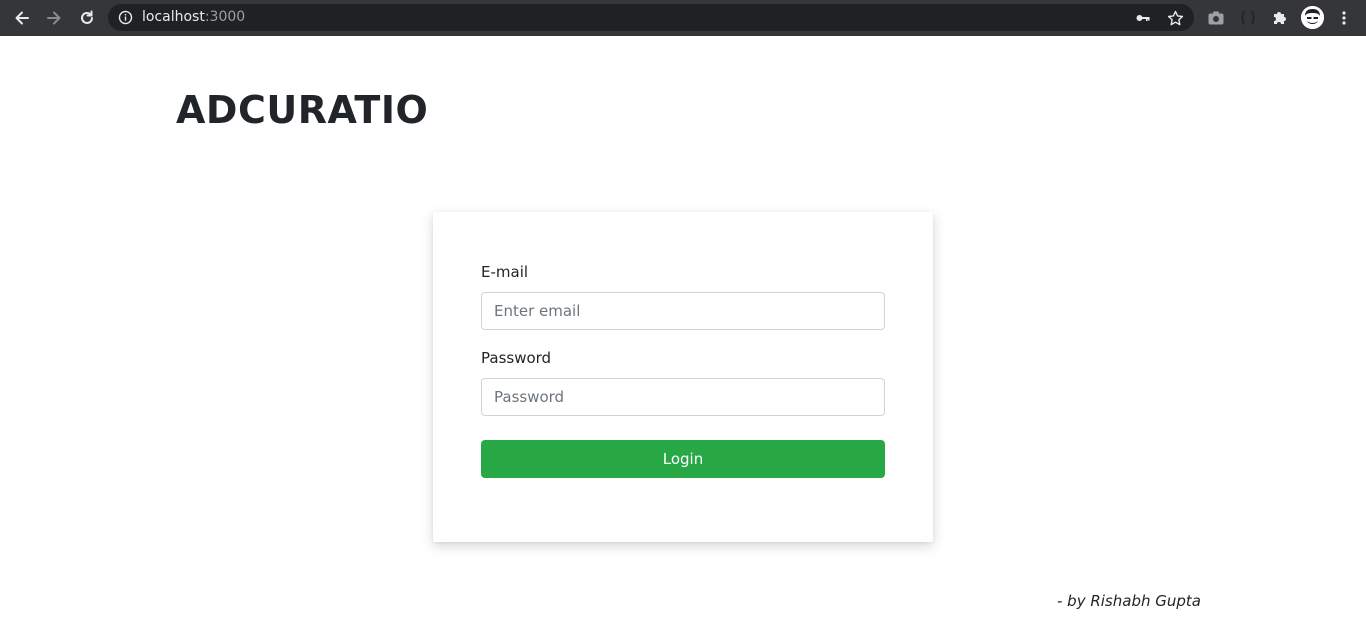  What do you see at coordinates (516, 358) in the screenshot?
I see `password-label: Password` at bounding box center [516, 358].